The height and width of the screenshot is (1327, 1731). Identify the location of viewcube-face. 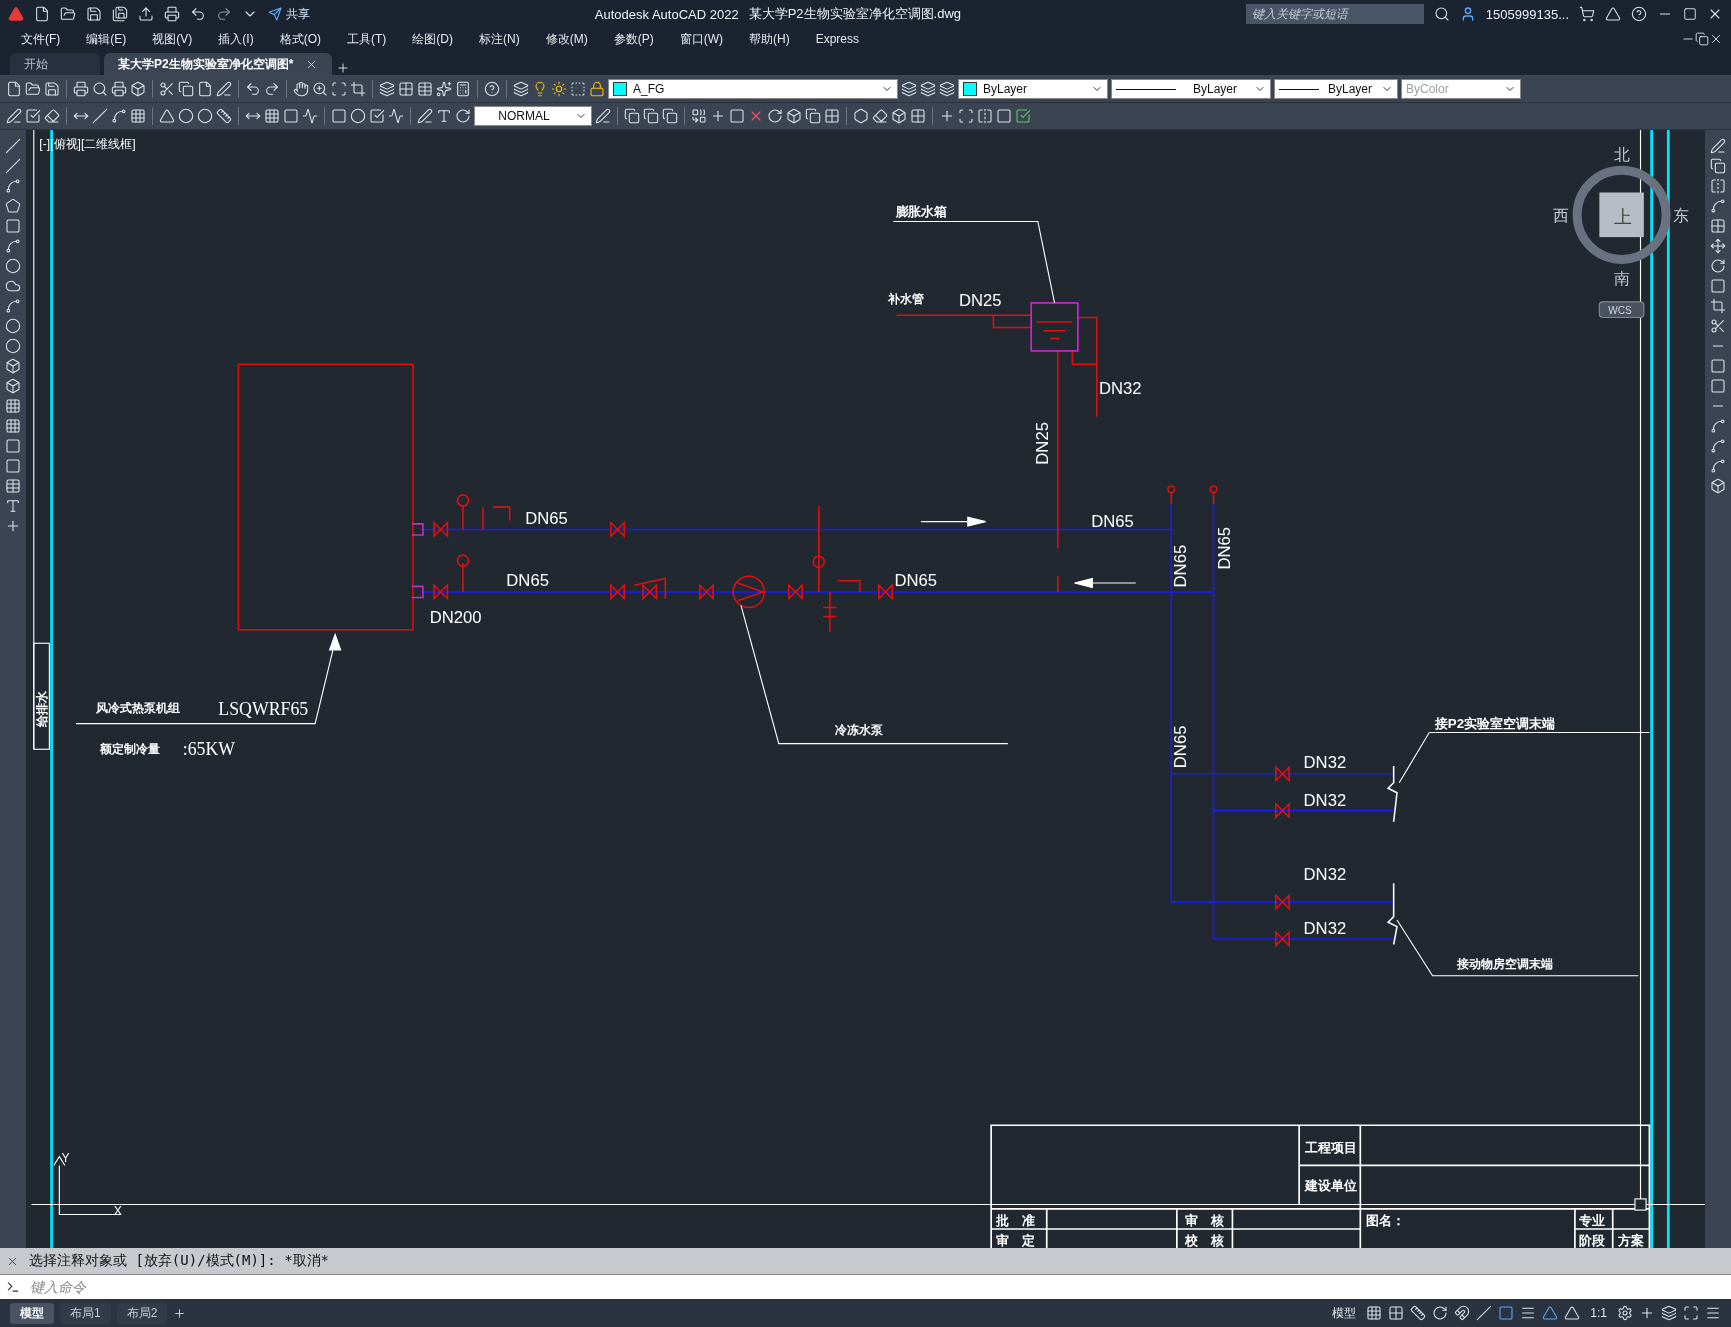
(1621, 215).